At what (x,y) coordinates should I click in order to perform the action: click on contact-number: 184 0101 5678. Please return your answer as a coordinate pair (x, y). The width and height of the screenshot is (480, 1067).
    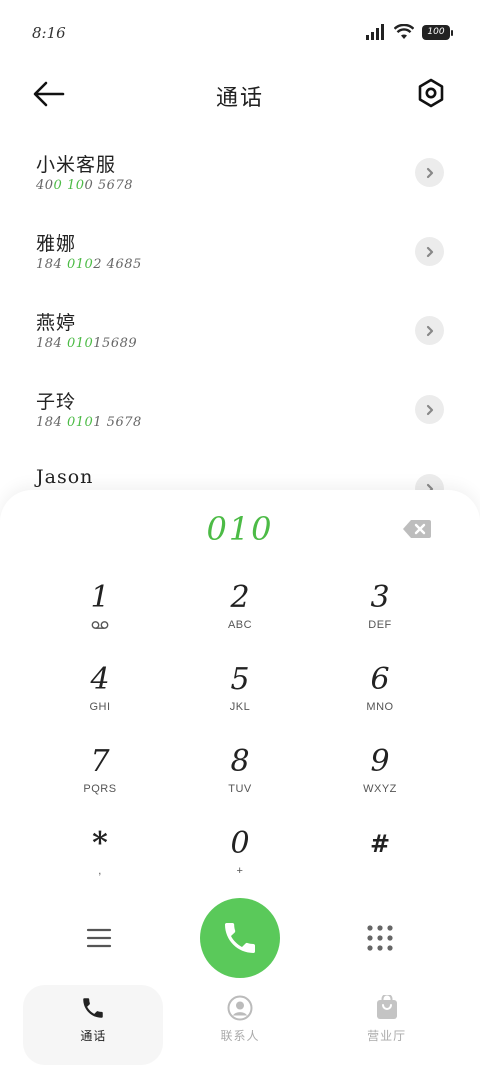
    Looking at the image, I should click on (89, 422).